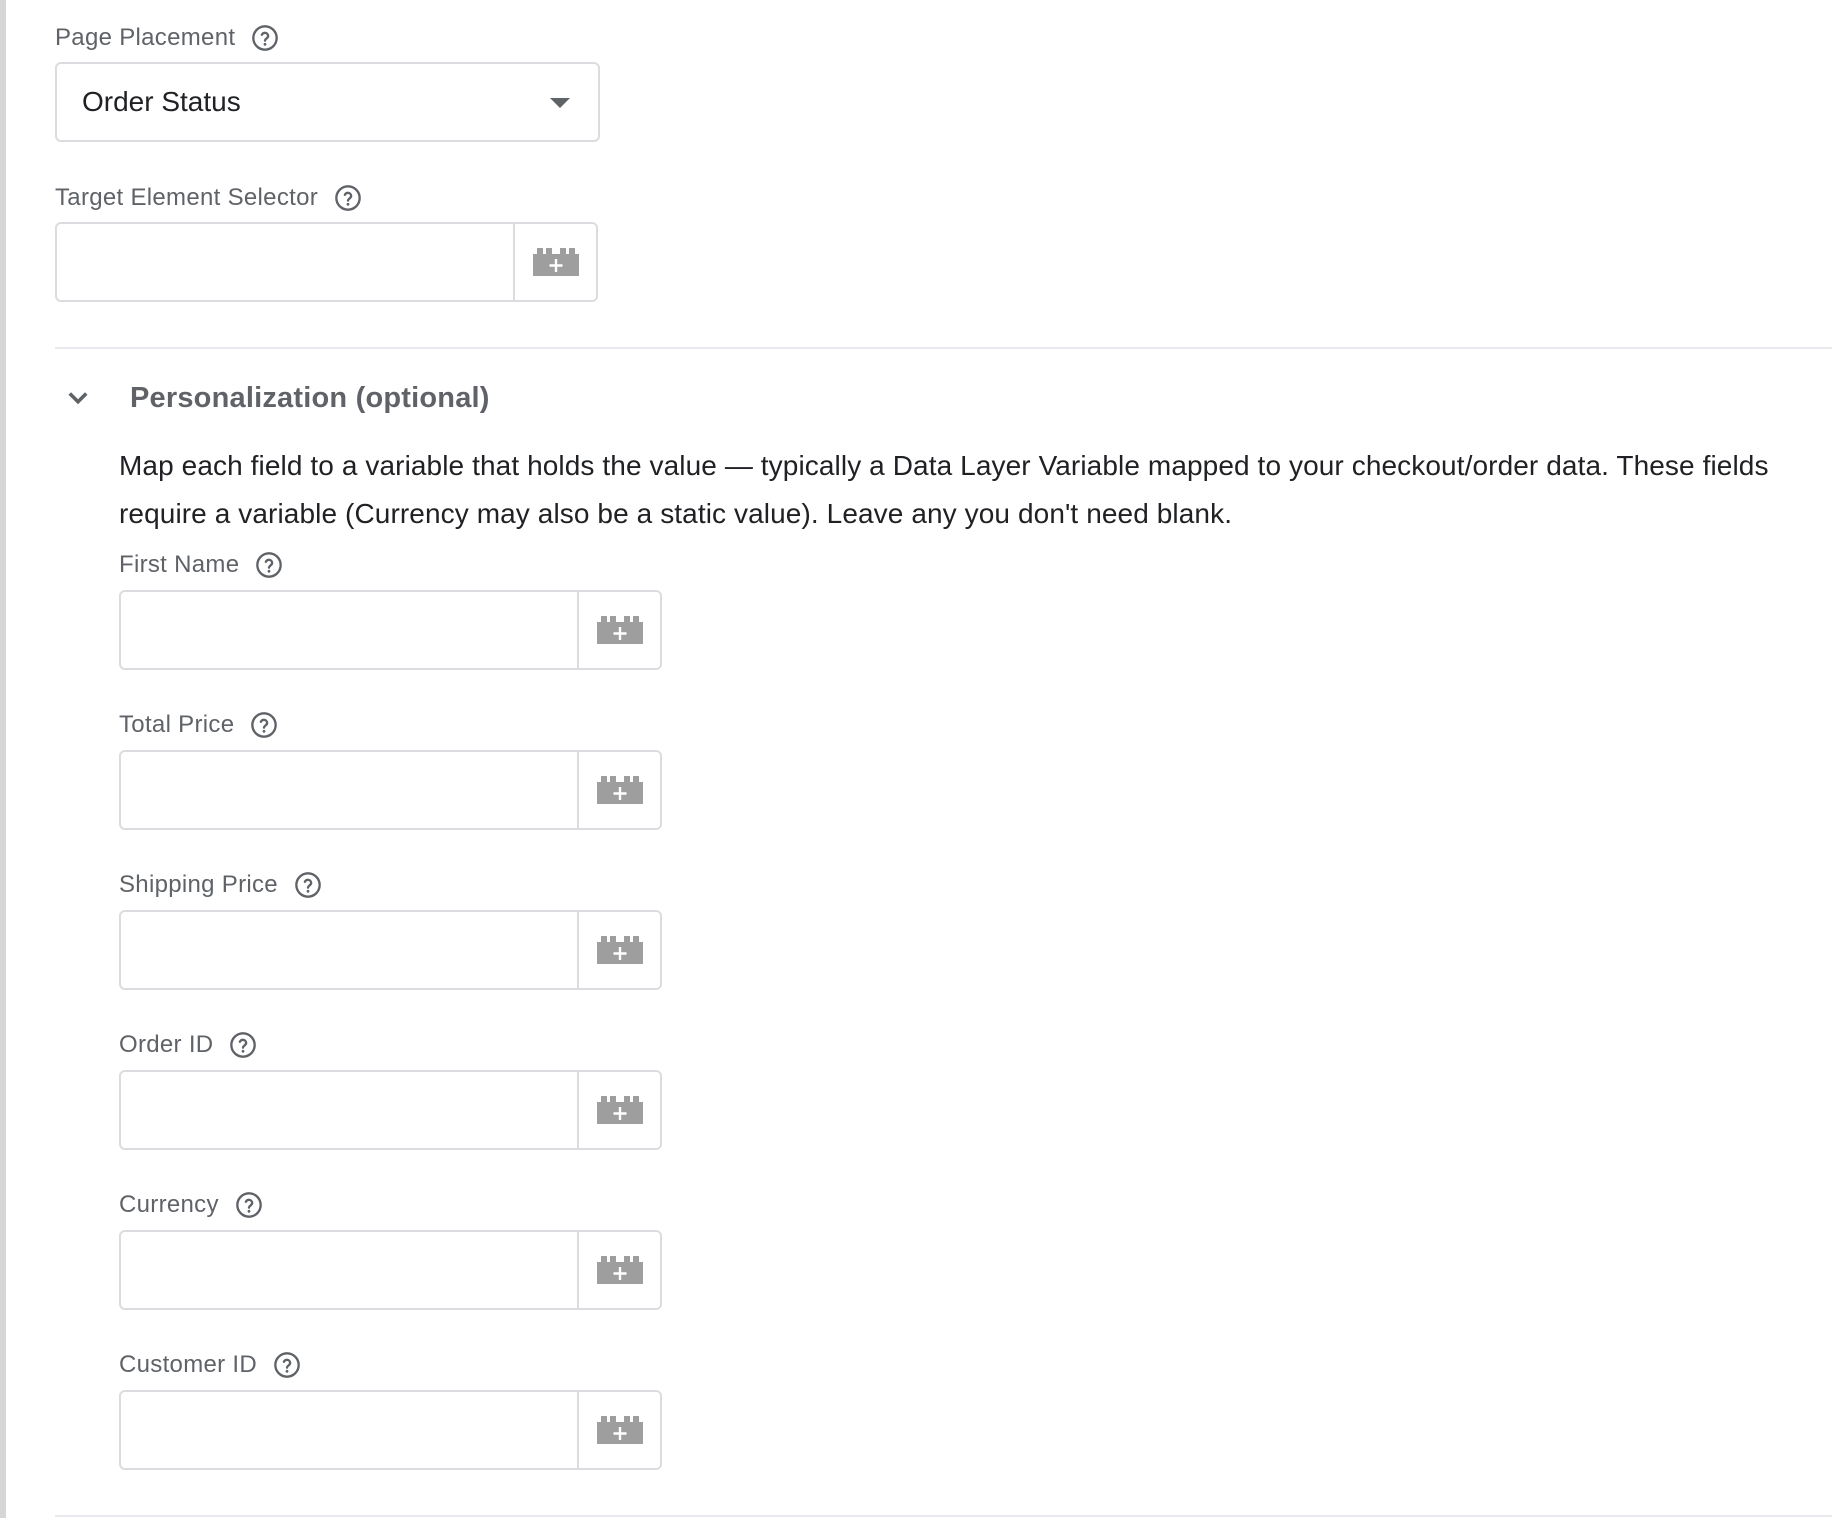 The image size is (1832, 1518). I want to click on currency-input-group, so click(390, 1270).